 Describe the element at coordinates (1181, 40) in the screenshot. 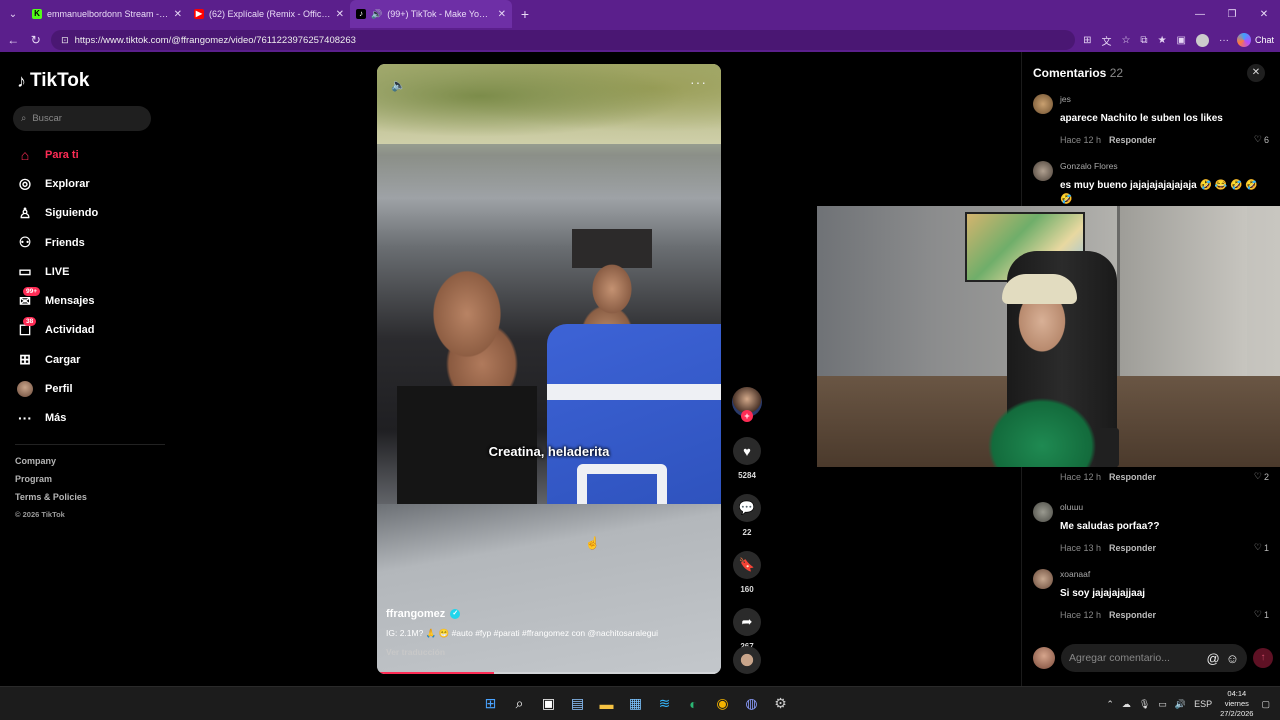

I see `collections-icon: ▣` at that location.